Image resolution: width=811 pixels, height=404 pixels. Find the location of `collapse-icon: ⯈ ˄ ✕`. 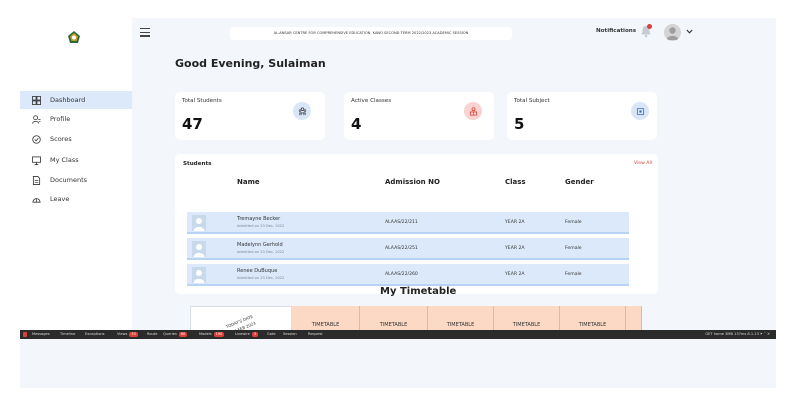

collapse-icon: ⯈ ˄ ✕ is located at coordinates (765, 334).